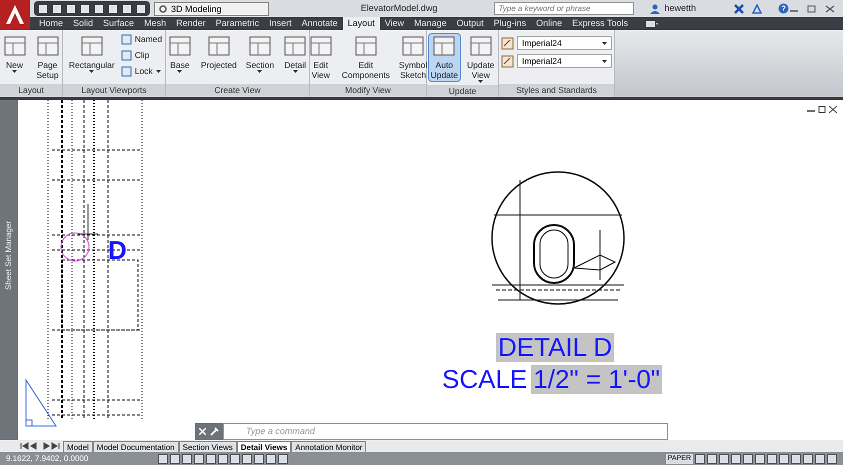  I want to click on ribbon-button: Auto Update, so click(444, 57).